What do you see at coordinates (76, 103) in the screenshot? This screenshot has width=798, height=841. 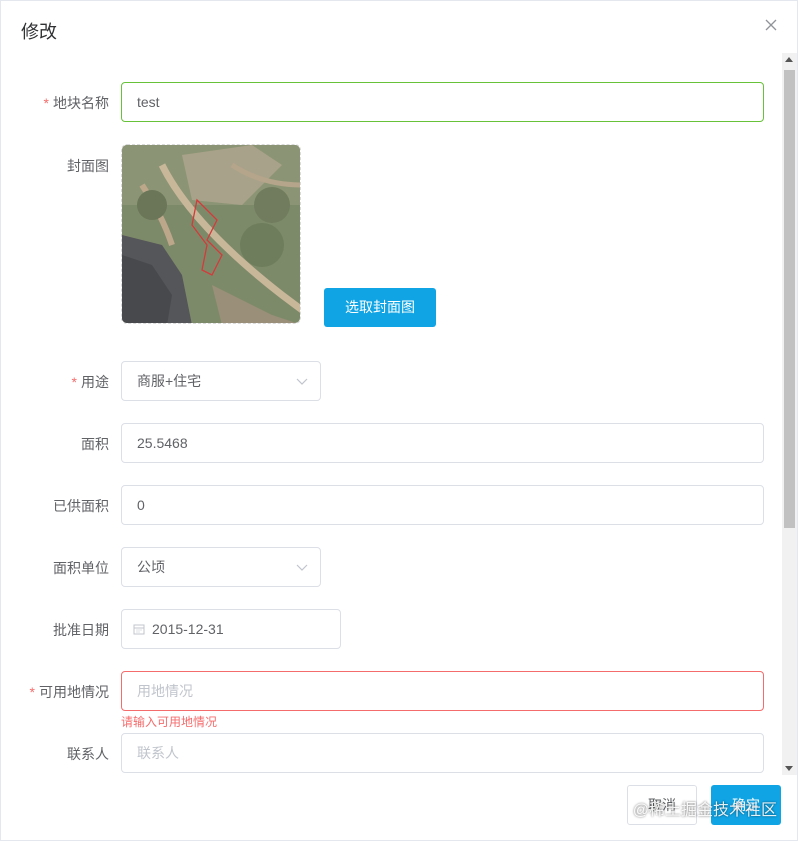 I see `plot-name-label: * 地块名称` at bounding box center [76, 103].